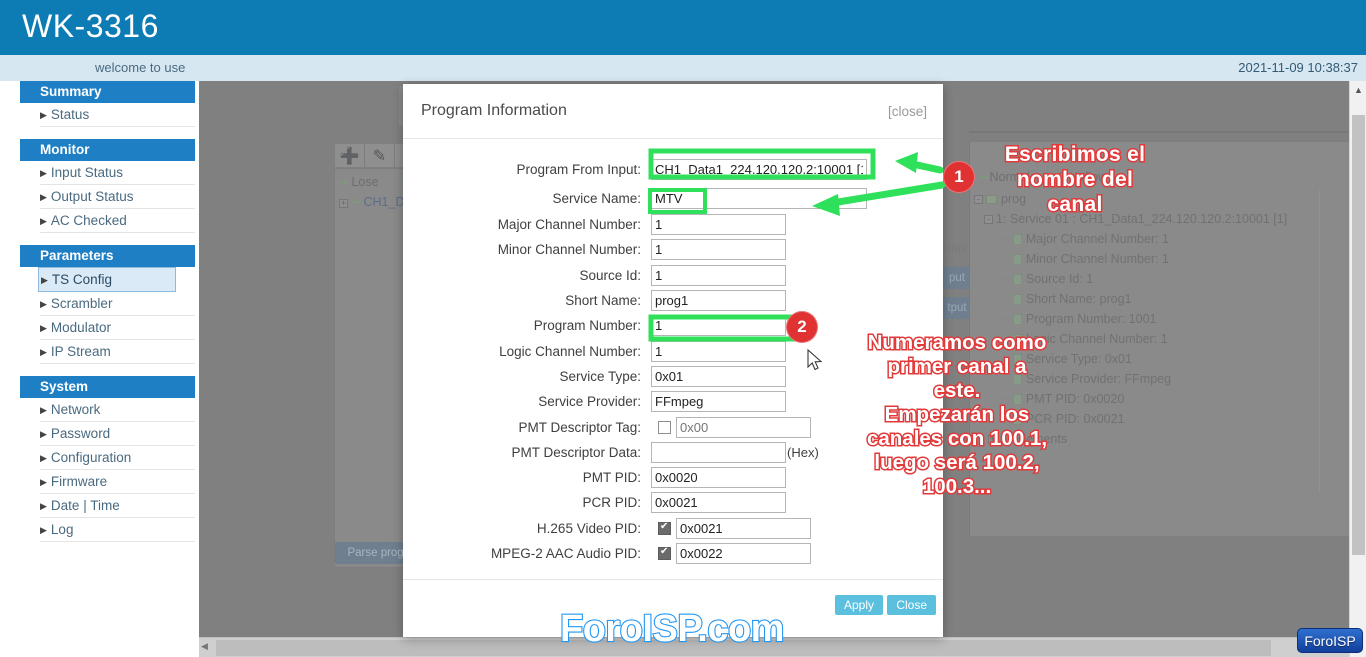 The image size is (1366, 657). I want to click on pmt-descriptor-tag-field, so click(743, 427).